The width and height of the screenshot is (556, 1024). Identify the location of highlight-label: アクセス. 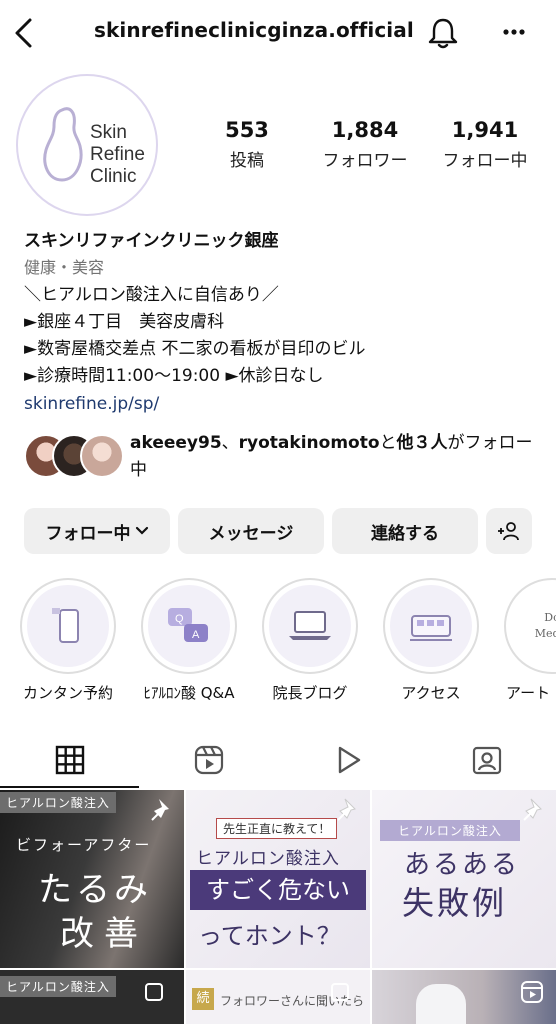
(431, 693).